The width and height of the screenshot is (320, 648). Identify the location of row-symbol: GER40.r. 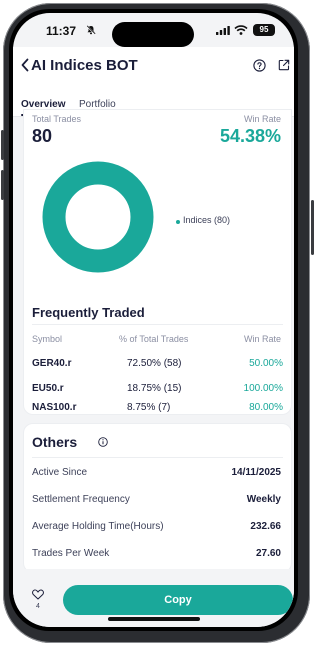
(52, 363).